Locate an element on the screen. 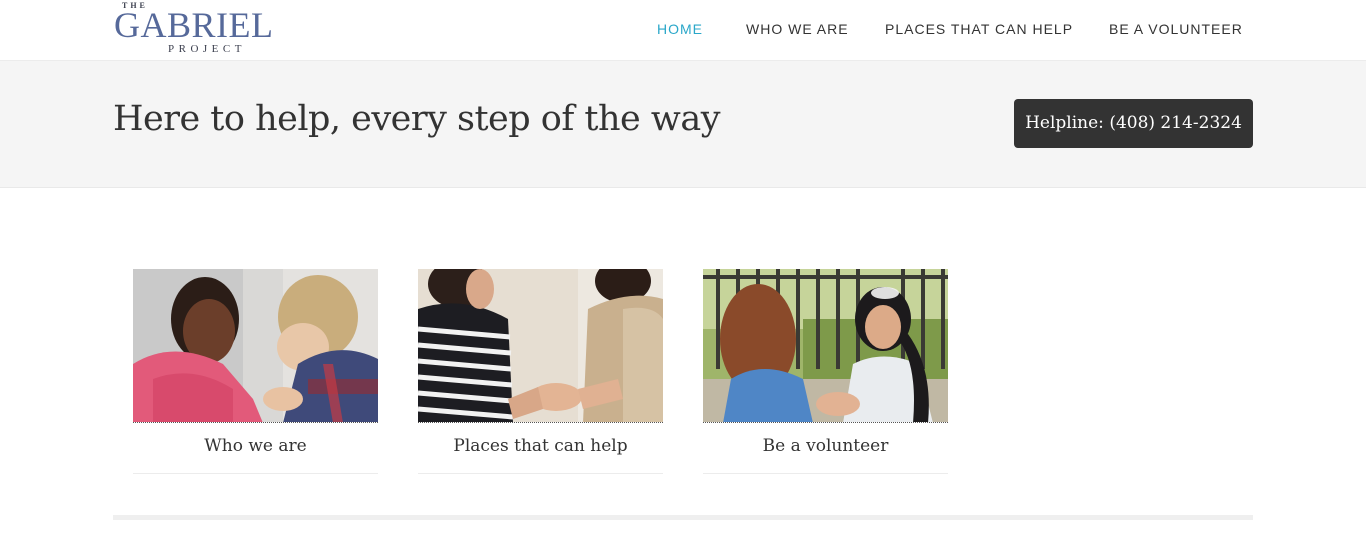 Image resolution: width=1366 pixels, height=539 pixels. card-who-we-are: Who we are is located at coordinates (255, 371).